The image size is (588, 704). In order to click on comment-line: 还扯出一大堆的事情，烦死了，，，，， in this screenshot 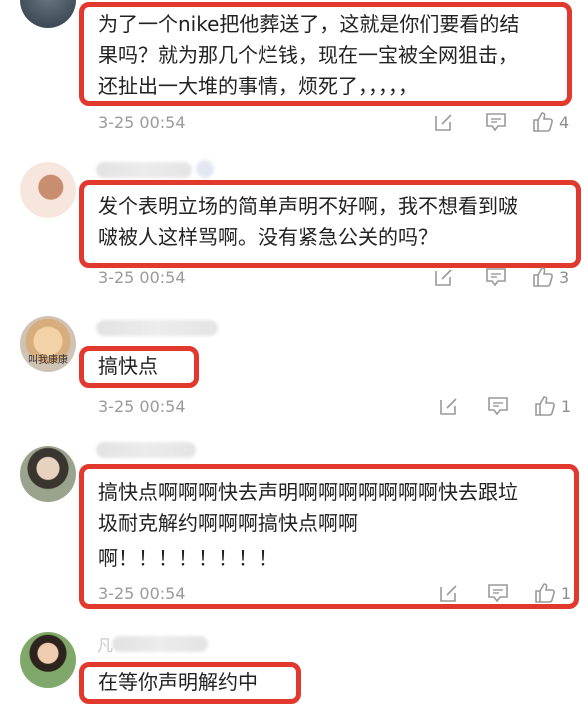, I will do `click(258, 86)`.